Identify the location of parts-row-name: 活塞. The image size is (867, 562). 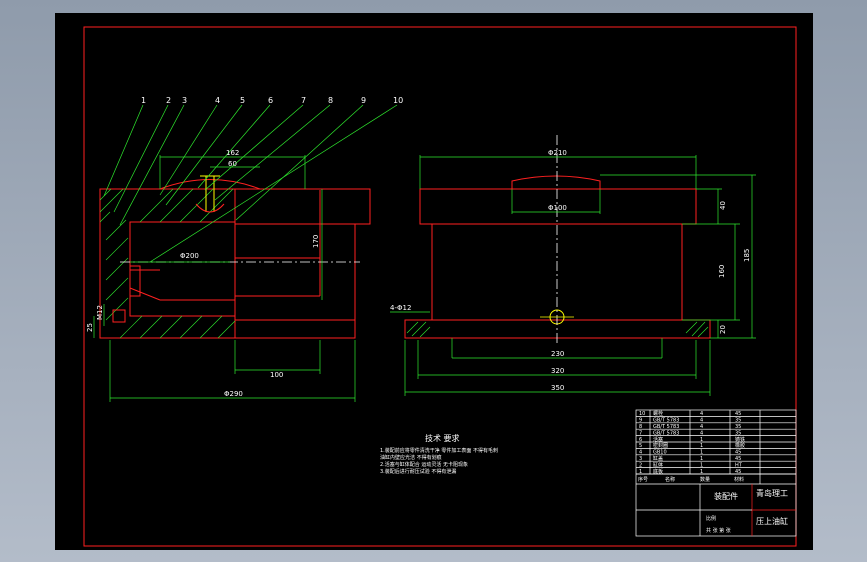
(658, 439).